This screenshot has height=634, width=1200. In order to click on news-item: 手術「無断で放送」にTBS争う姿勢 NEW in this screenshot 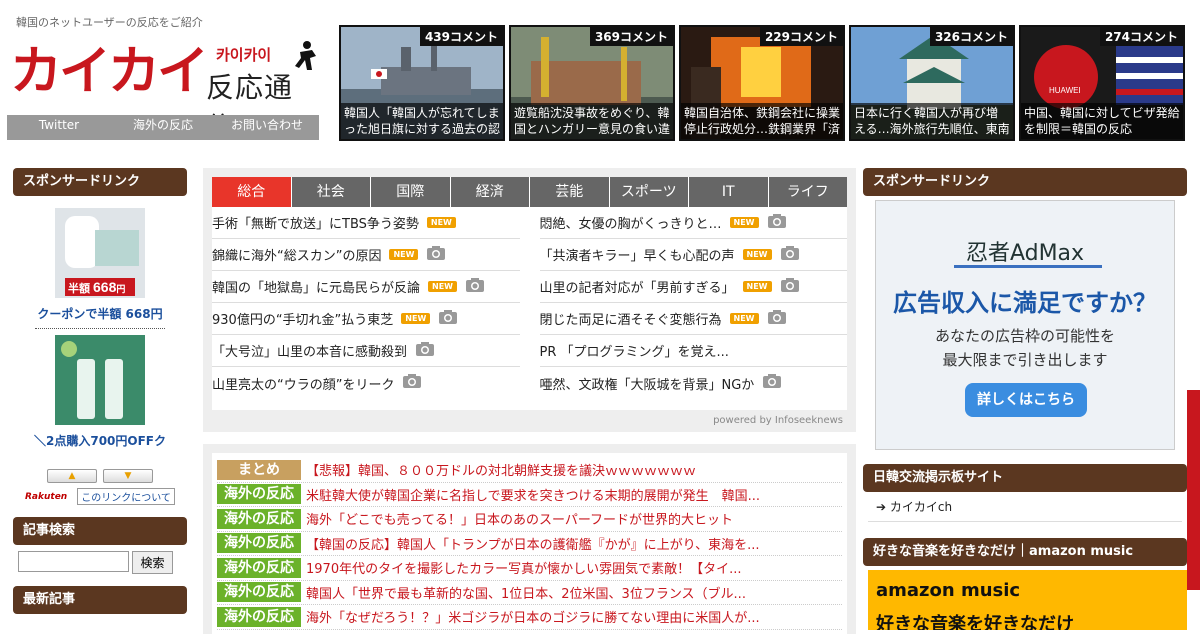, I will do `click(366, 223)`.